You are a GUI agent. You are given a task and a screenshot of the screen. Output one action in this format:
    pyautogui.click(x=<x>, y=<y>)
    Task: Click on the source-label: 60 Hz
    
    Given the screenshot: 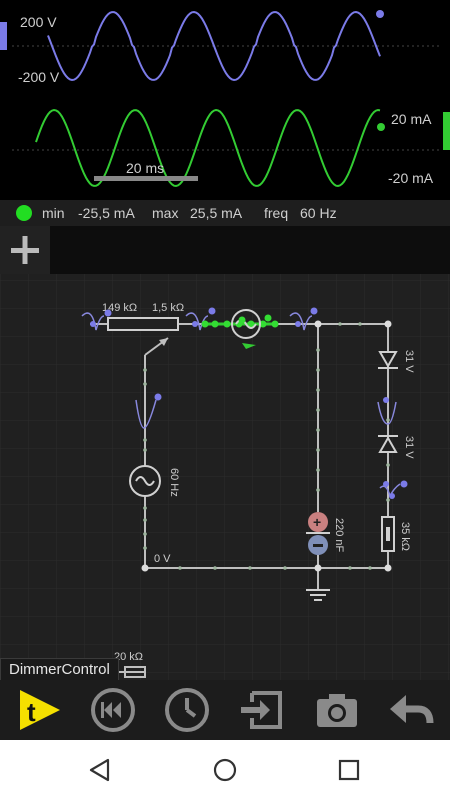 What is the action you would take?
    pyautogui.click(x=174, y=482)
    